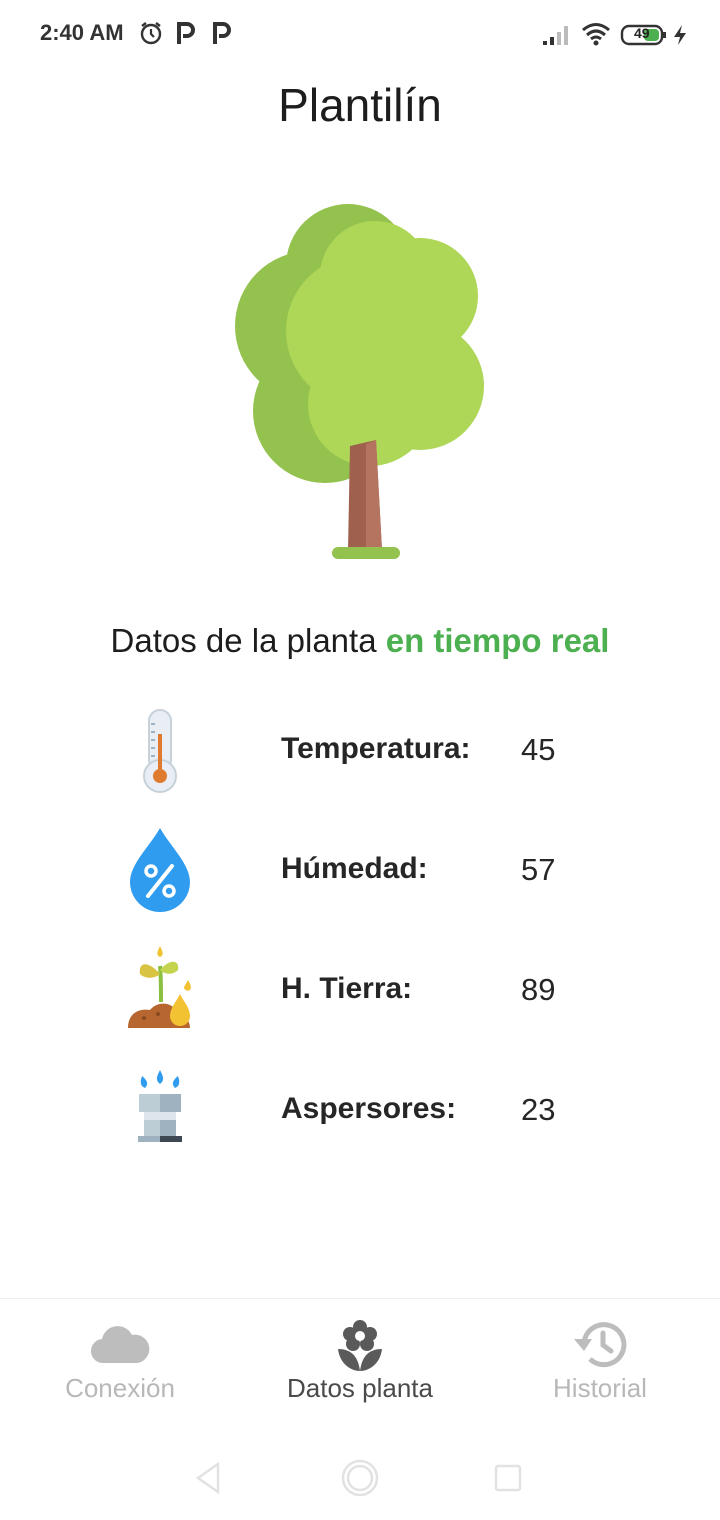  What do you see at coordinates (120, 1388) in the screenshot?
I see `nav-label-conexion: Conexión` at bounding box center [120, 1388].